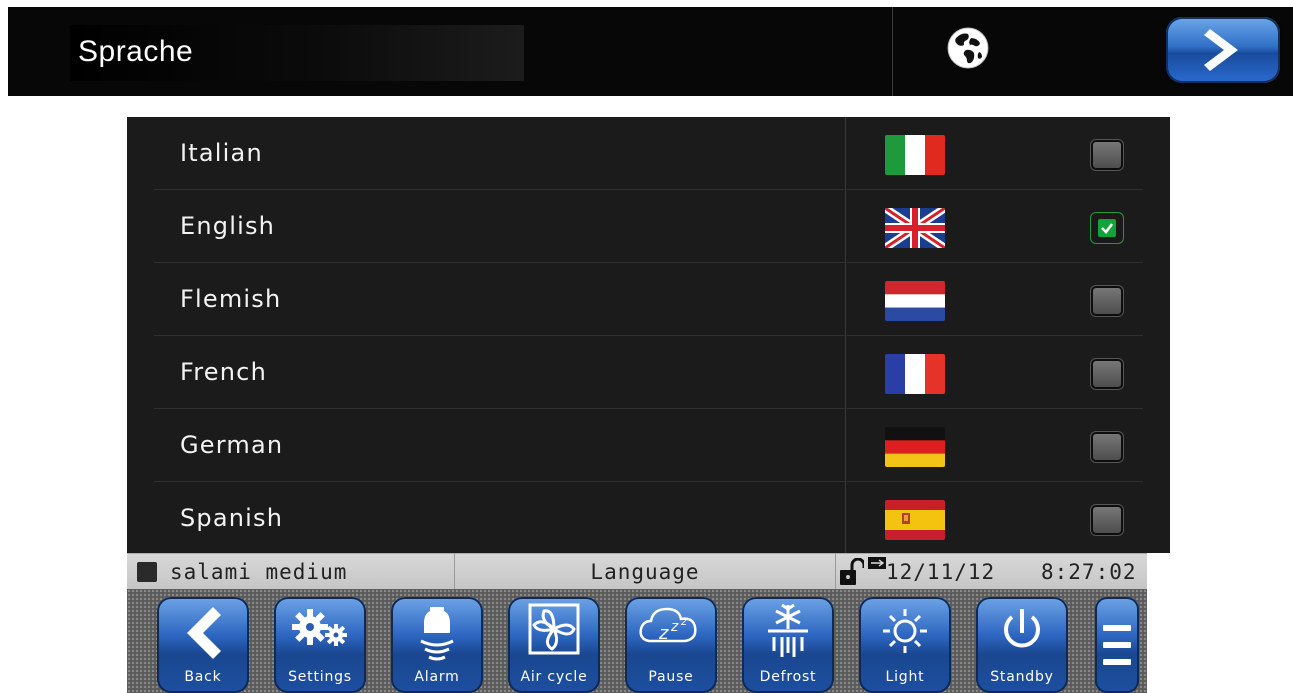  What do you see at coordinates (877, 563) in the screenshot?
I see `usb-icon` at bounding box center [877, 563].